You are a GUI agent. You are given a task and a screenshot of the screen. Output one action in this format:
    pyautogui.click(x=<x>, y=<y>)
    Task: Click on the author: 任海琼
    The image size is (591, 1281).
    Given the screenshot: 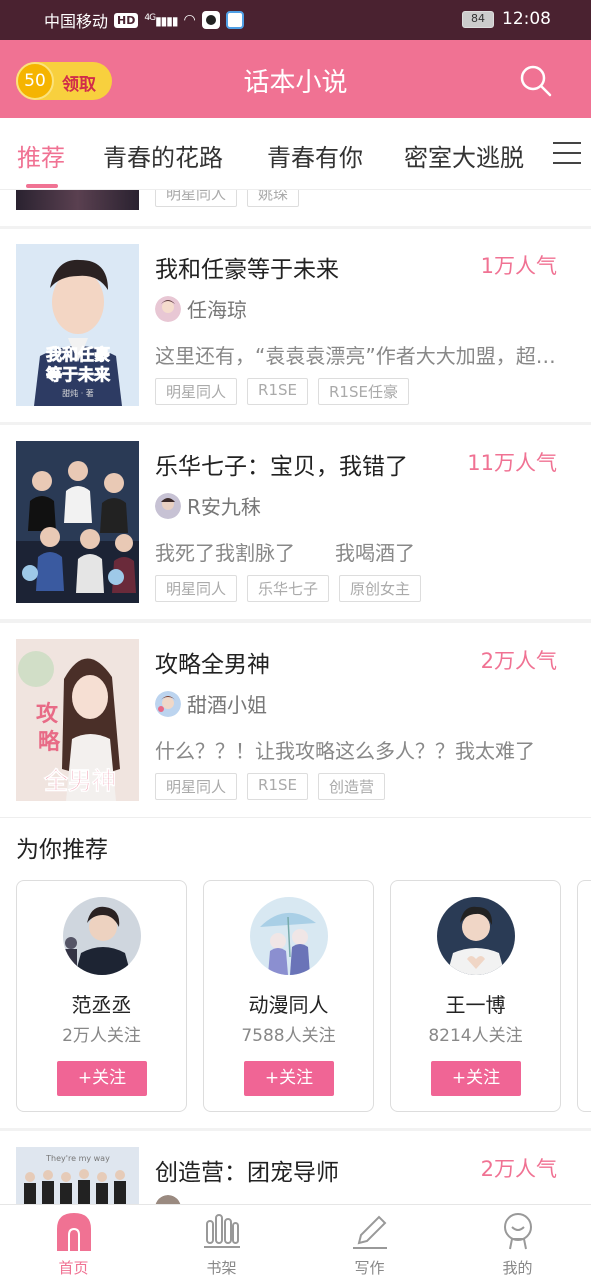 What is the action you would take?
    pyautogui.click(x=201, y=308)
    